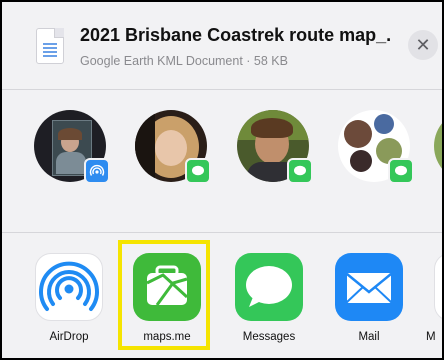 This screenshot has width=444, height=360. Describe the element at coordinates (438, 287) in the screenshot. I see `partial-app-icon` at that location.